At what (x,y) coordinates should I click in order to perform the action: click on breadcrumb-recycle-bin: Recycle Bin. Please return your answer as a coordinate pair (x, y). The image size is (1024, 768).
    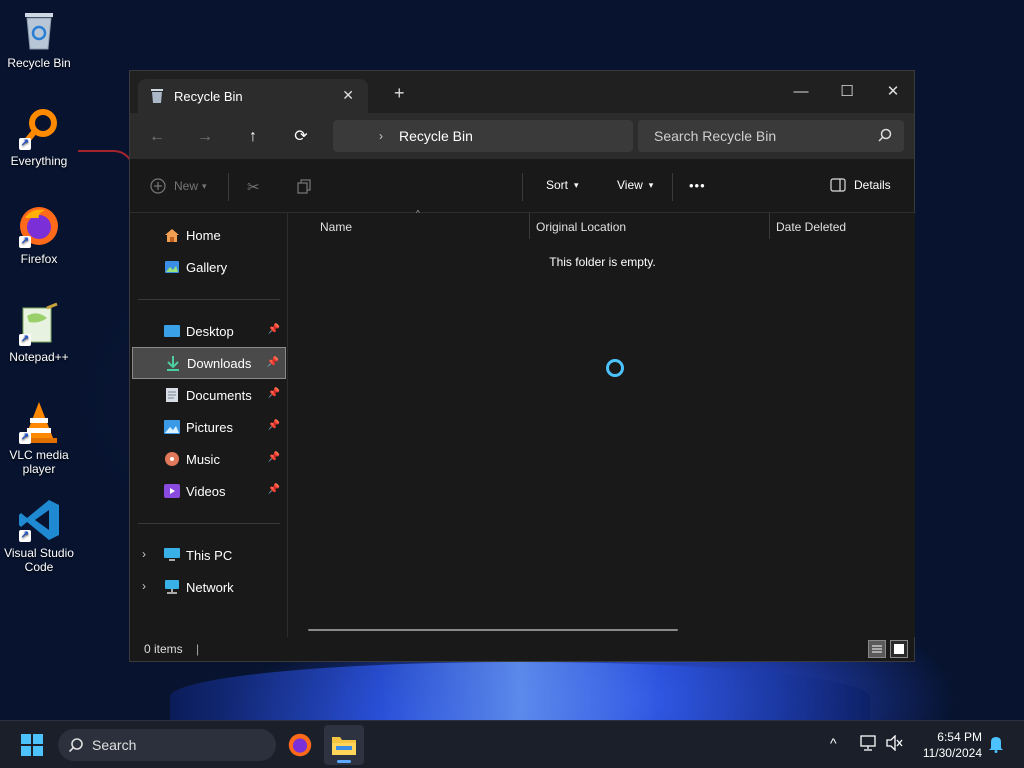
    Looking at the image, I should click on (436, 136).